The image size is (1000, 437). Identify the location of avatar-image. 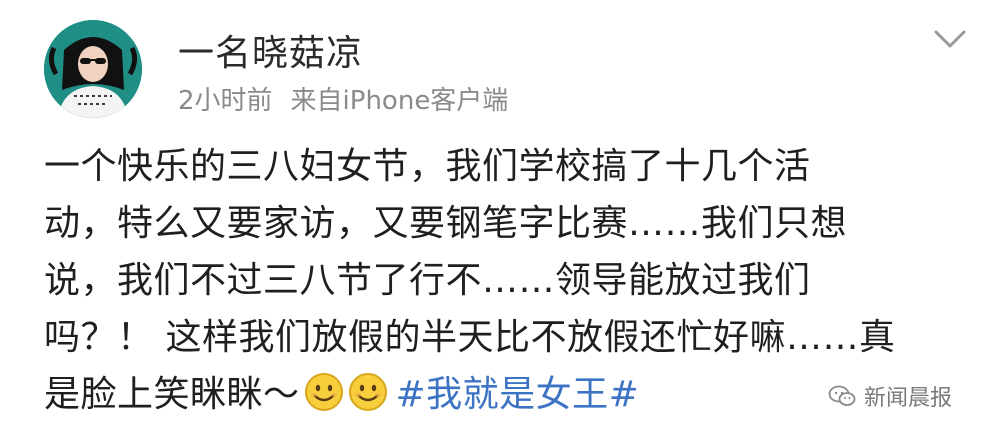
(93, 69).